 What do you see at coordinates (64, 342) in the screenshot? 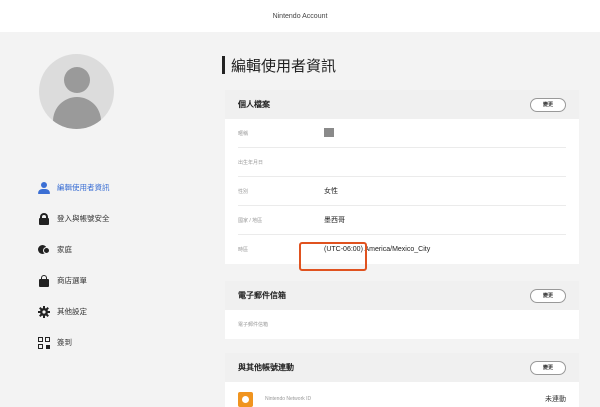
I see `sidebar-item-label: 簽到` at bounding box center [64, 342].